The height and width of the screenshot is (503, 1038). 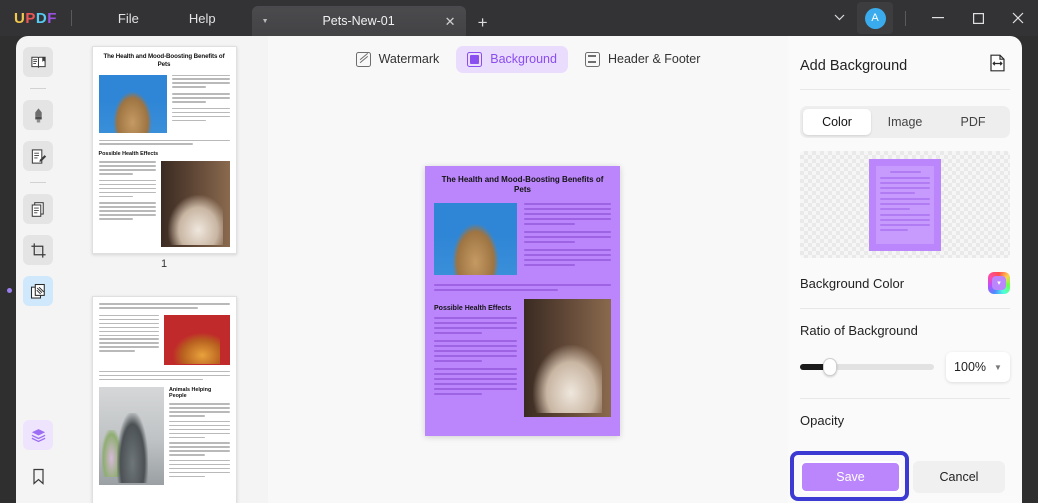 I want to click on edit-pdf-icon, so click(x=38, y=156).